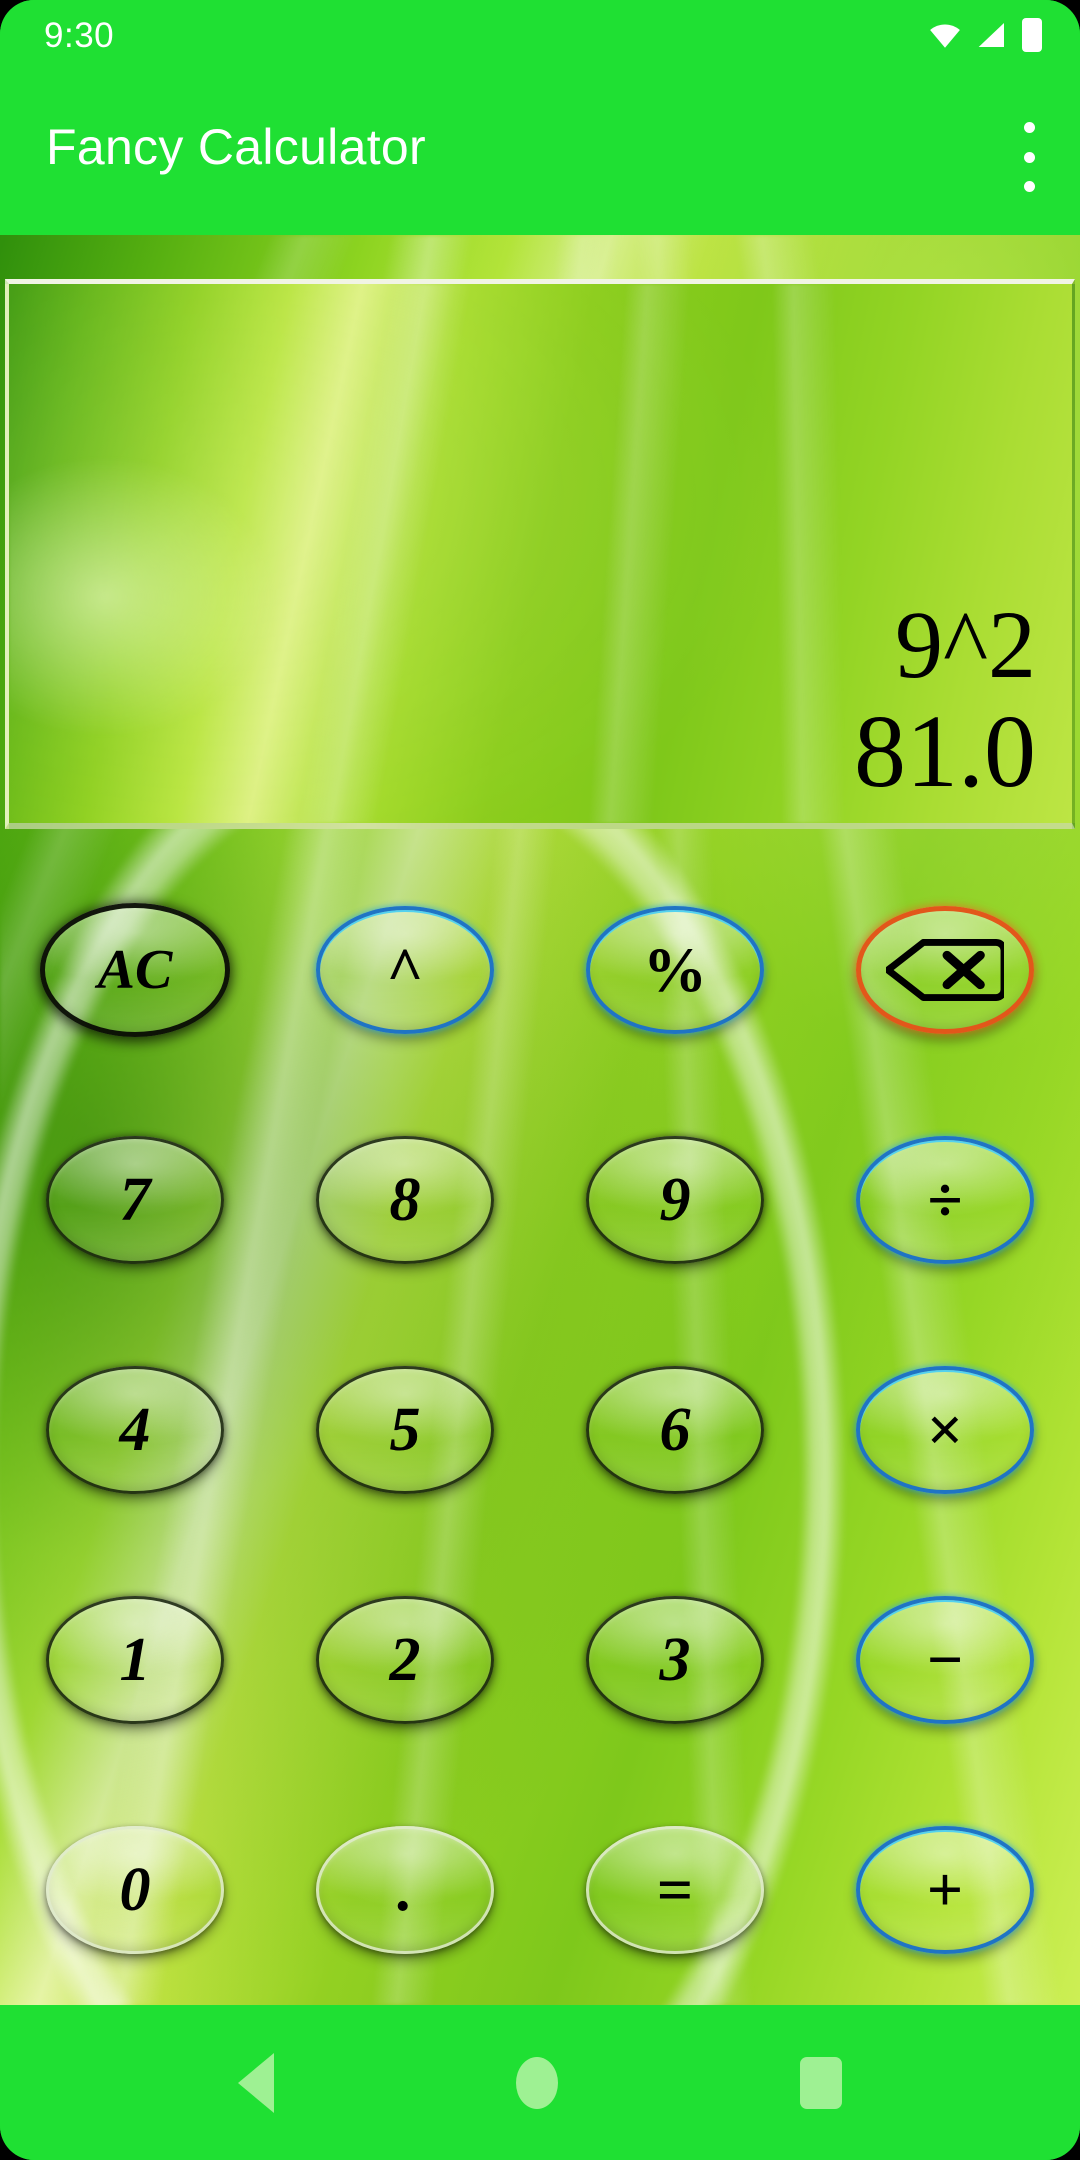 This screenshot has height=2160, width=1080. I want to click on battery-icon, so click(1032, 35).